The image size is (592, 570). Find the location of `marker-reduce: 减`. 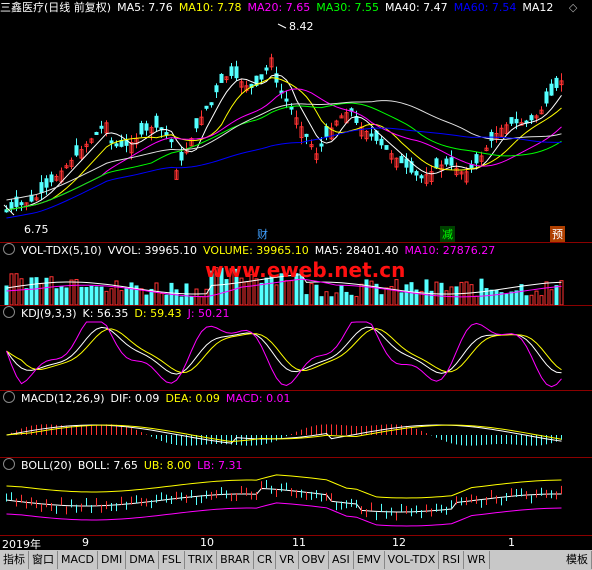

marker-reduce: 减 is located at coordinates (447, 234).